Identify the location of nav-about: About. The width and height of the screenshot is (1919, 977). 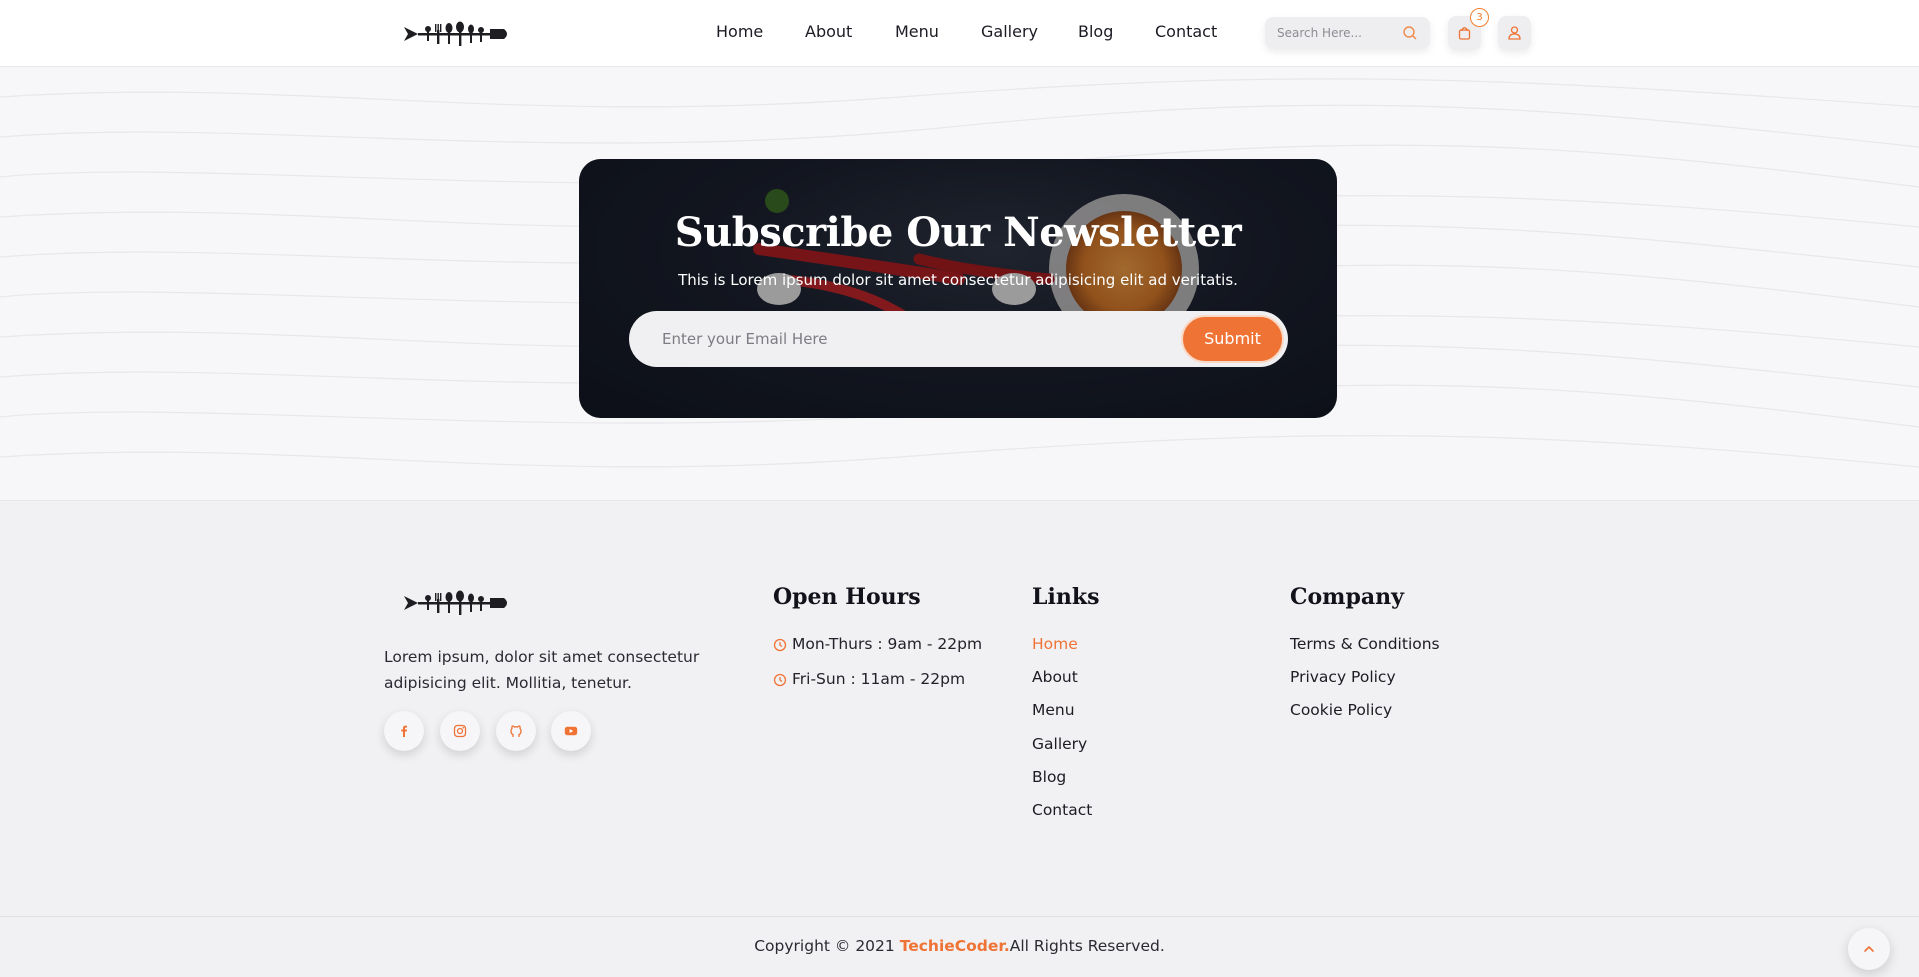
(828, 31).